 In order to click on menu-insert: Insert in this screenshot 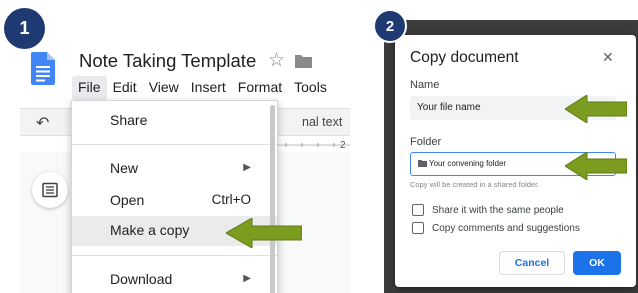, I will do `click(208, 88)`.